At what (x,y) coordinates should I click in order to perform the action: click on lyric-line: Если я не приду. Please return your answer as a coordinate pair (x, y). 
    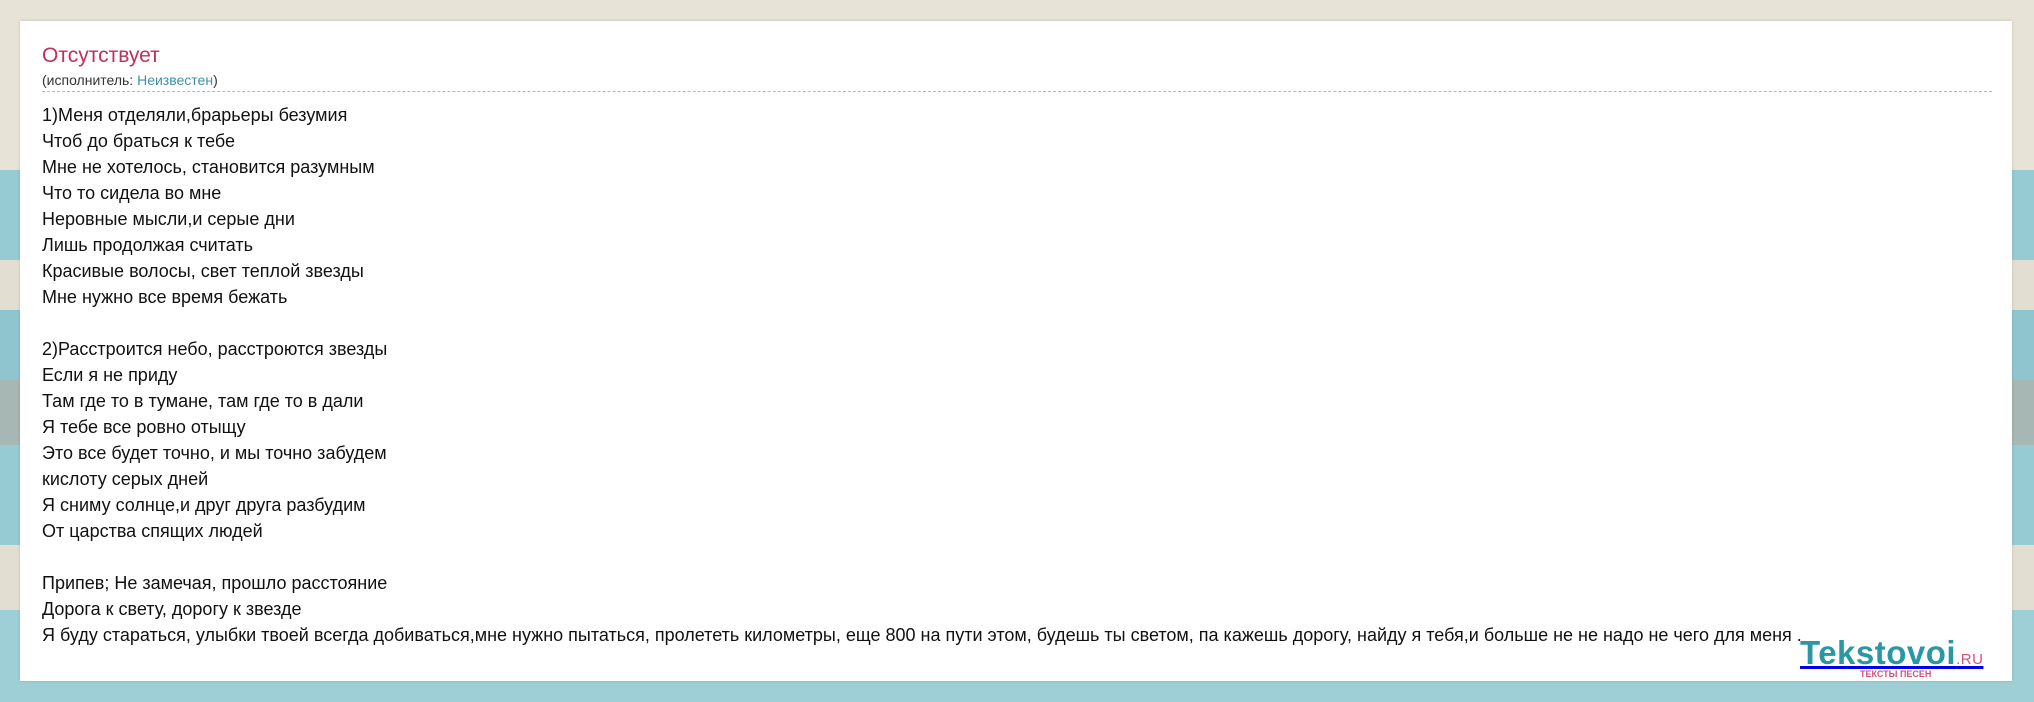
    Looking at the image, I should click on (110, 375).